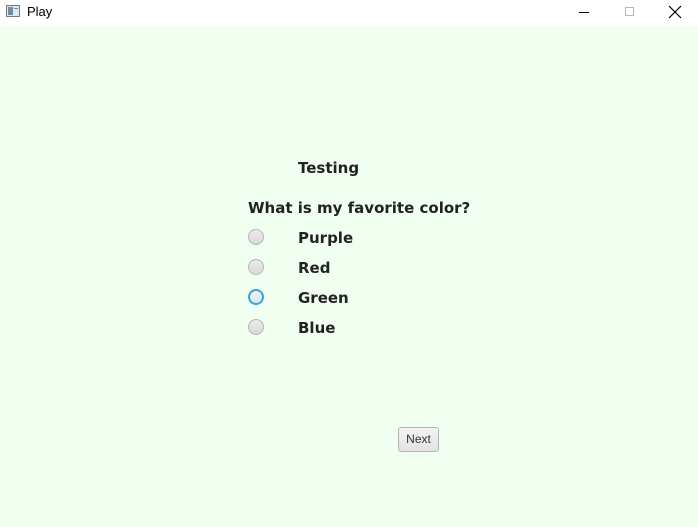  Describe the element at coordinates (256, 297) in the screenshot. I see `radio-option-green` at that location.